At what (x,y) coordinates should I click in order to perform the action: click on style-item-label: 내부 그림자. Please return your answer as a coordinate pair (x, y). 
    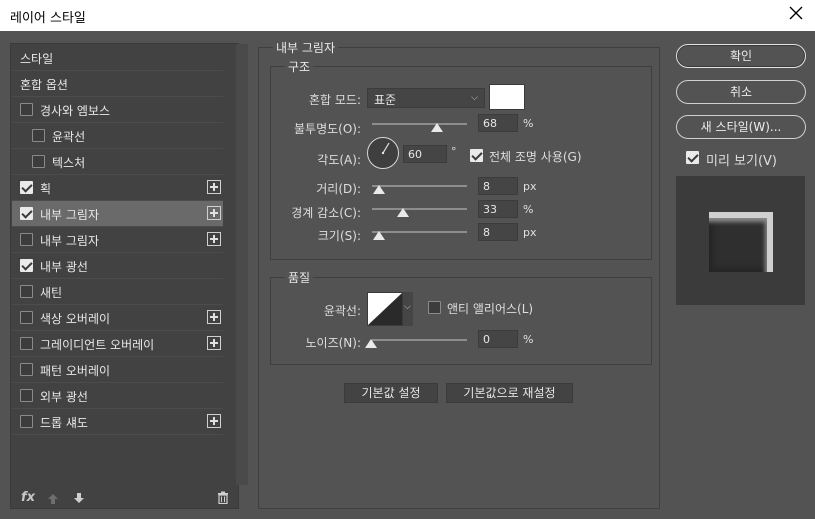
    Looking at the image, I should click on (70, 215).